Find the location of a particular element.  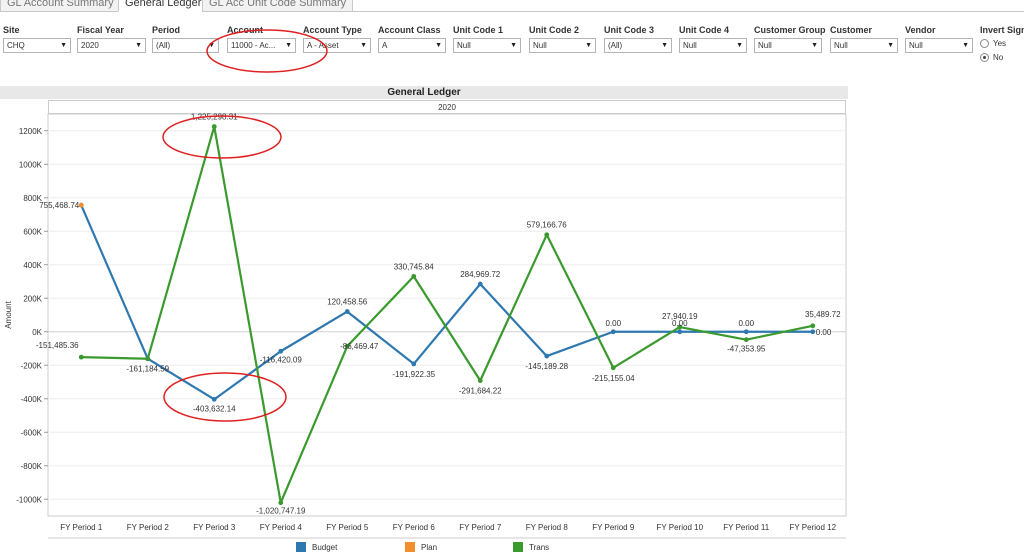

y-tick-label: -400K is located at coordinates (32, 399).